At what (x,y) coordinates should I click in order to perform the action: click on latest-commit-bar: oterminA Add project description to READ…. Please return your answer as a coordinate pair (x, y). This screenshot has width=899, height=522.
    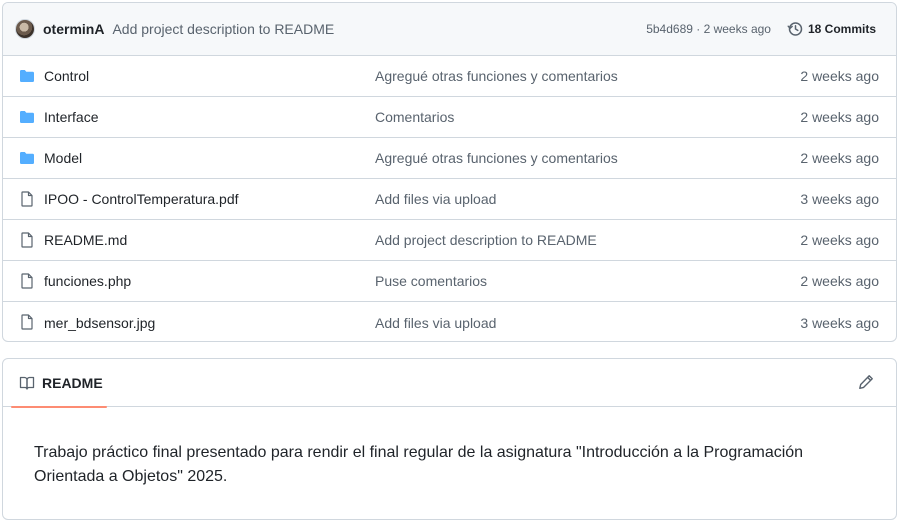
    Looking at the image, I should click on (449, 29).